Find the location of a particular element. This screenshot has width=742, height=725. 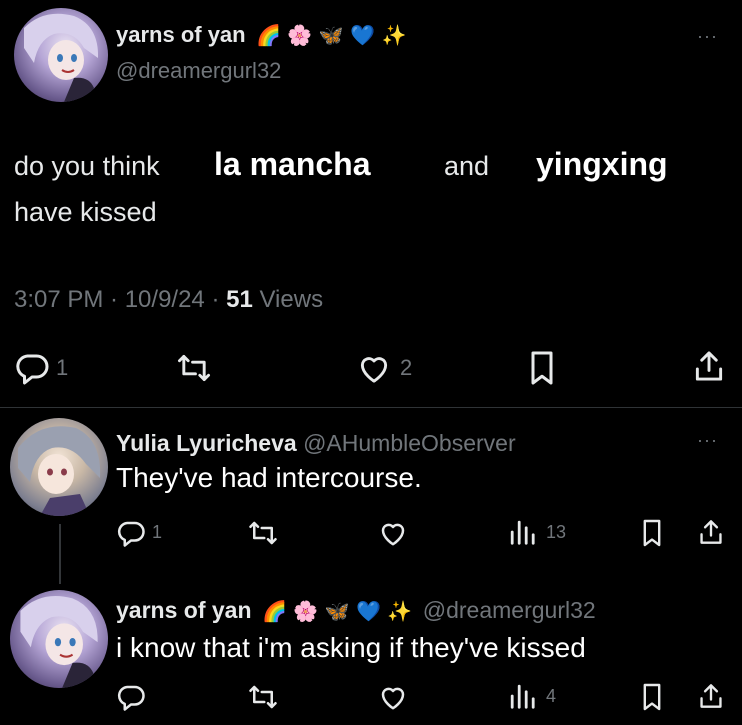

main-post-handle: @dreamergurl32 is located at coordinates (198, 71).